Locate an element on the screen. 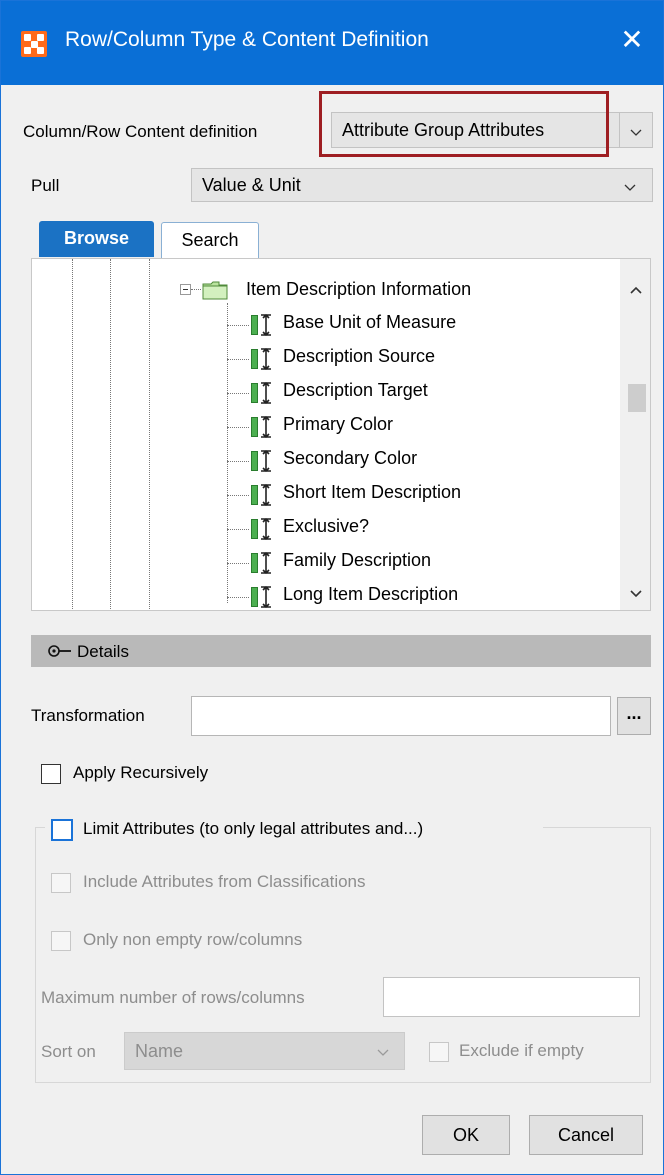 The height and width of the screenshot is (1175, 664). exclude-if-empty-label: Exclude if empty is located at coordinates (521, 1050).